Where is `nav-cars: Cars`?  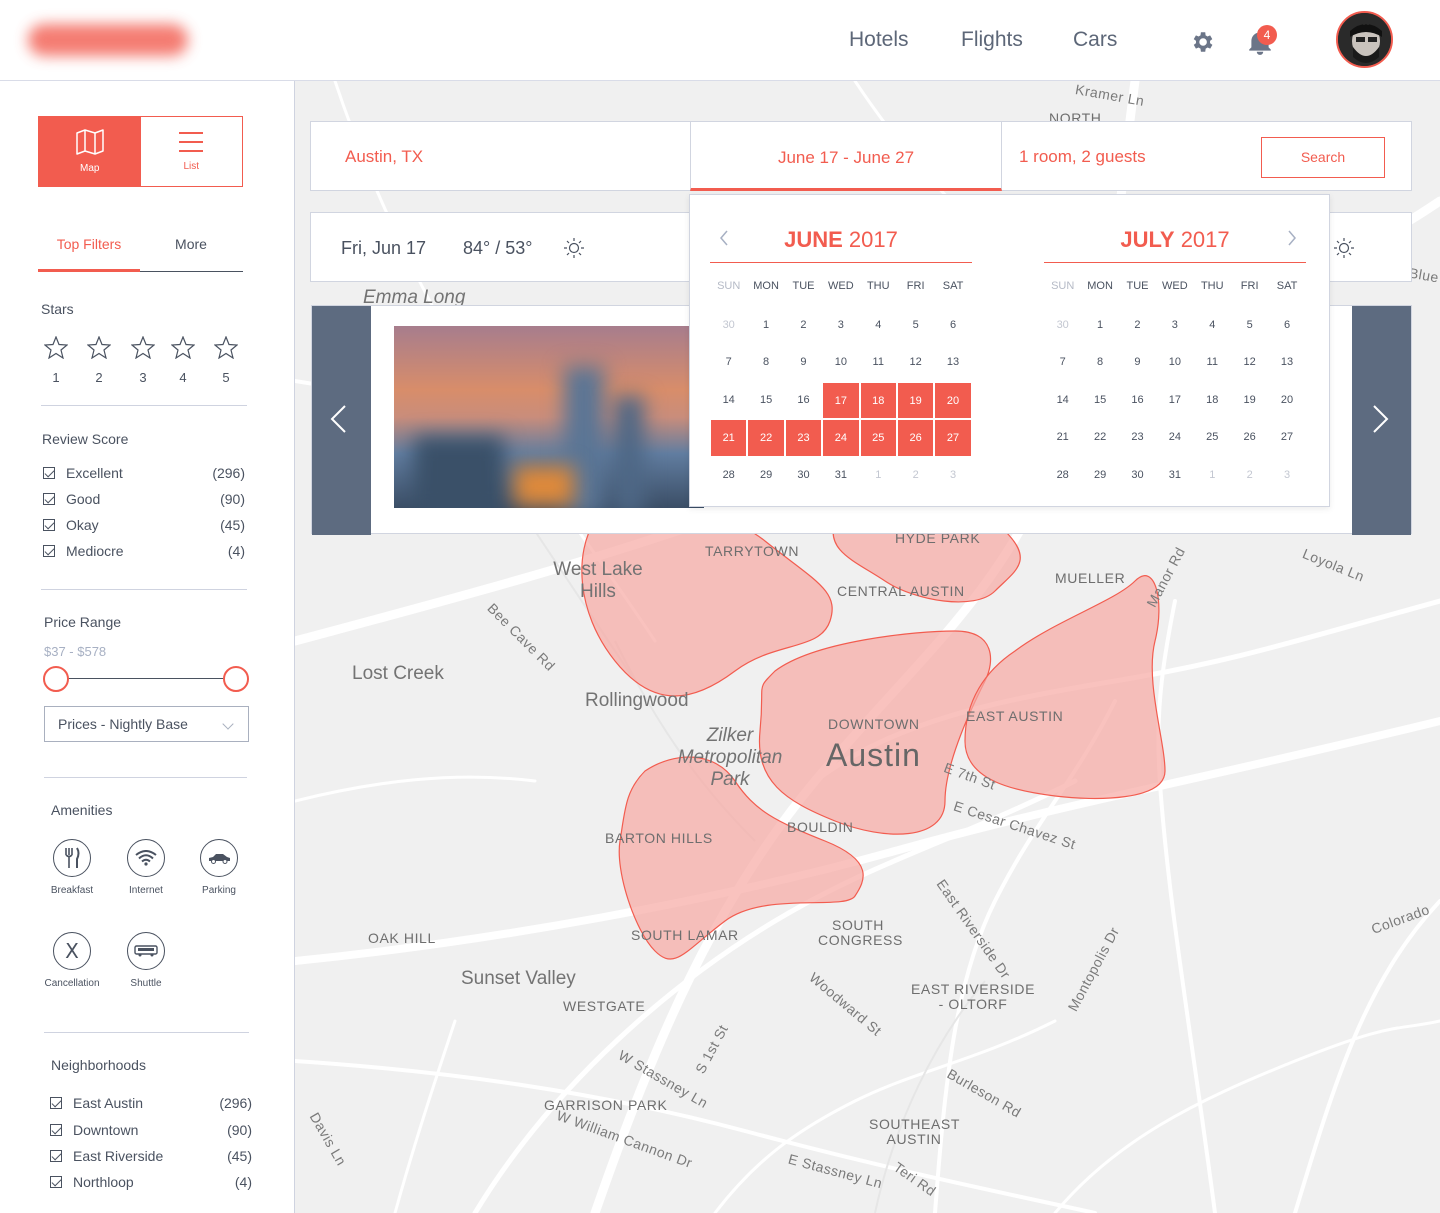
nav-cars: Cars is located at coordinates (1095, 40).